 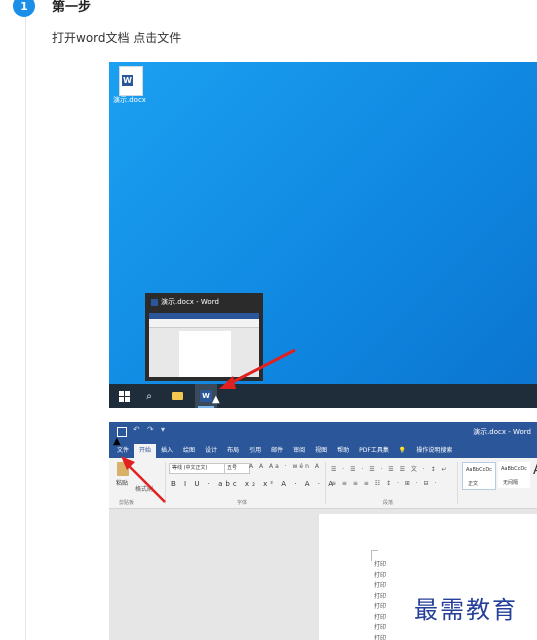 What do you see at coordinates (117, 38) in the screenshot?
I see `step-description: 打开word文档 点击文件` at bounding box center [117, 38].